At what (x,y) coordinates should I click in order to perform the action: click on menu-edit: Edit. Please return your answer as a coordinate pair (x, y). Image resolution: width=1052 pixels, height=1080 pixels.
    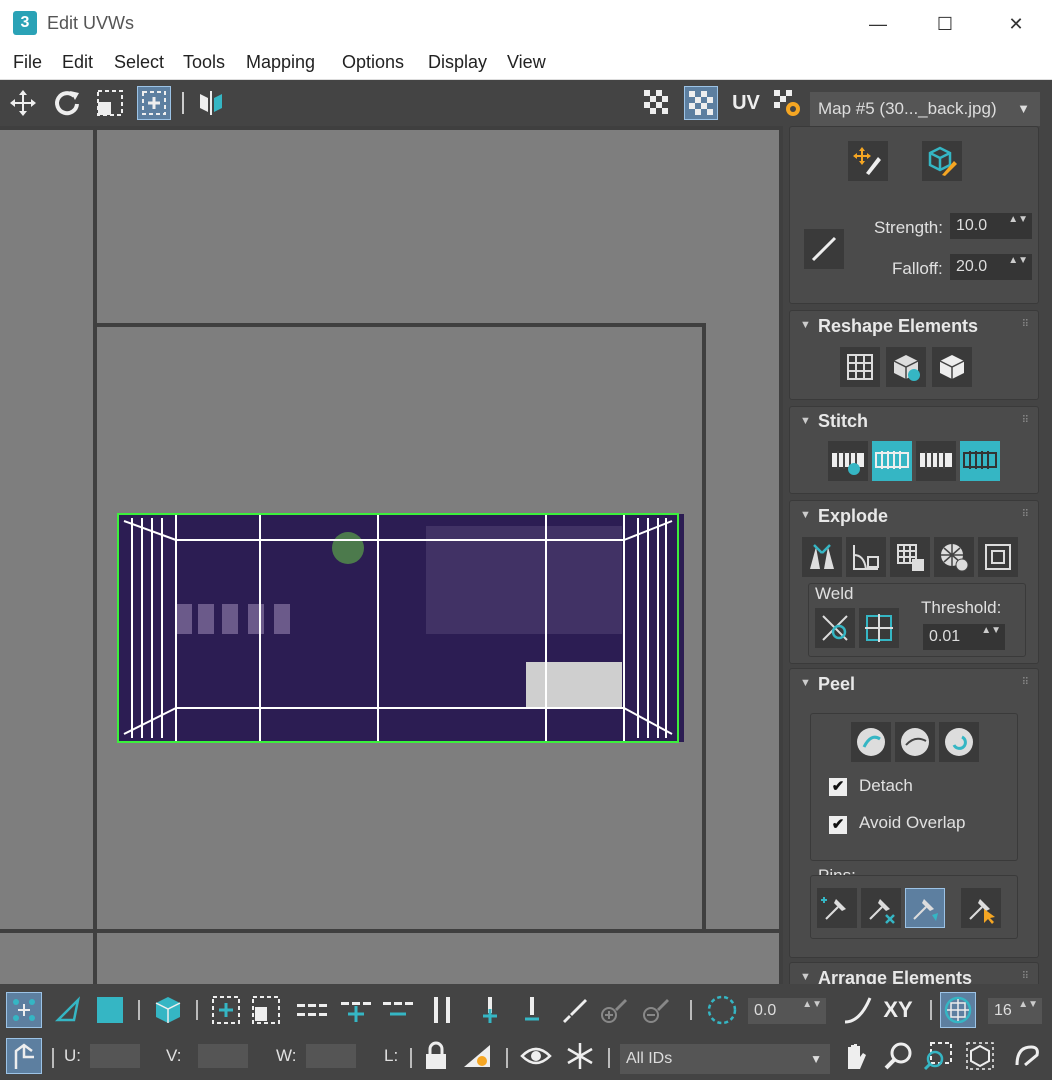
    Looking at the image, I should click on (77, 62).